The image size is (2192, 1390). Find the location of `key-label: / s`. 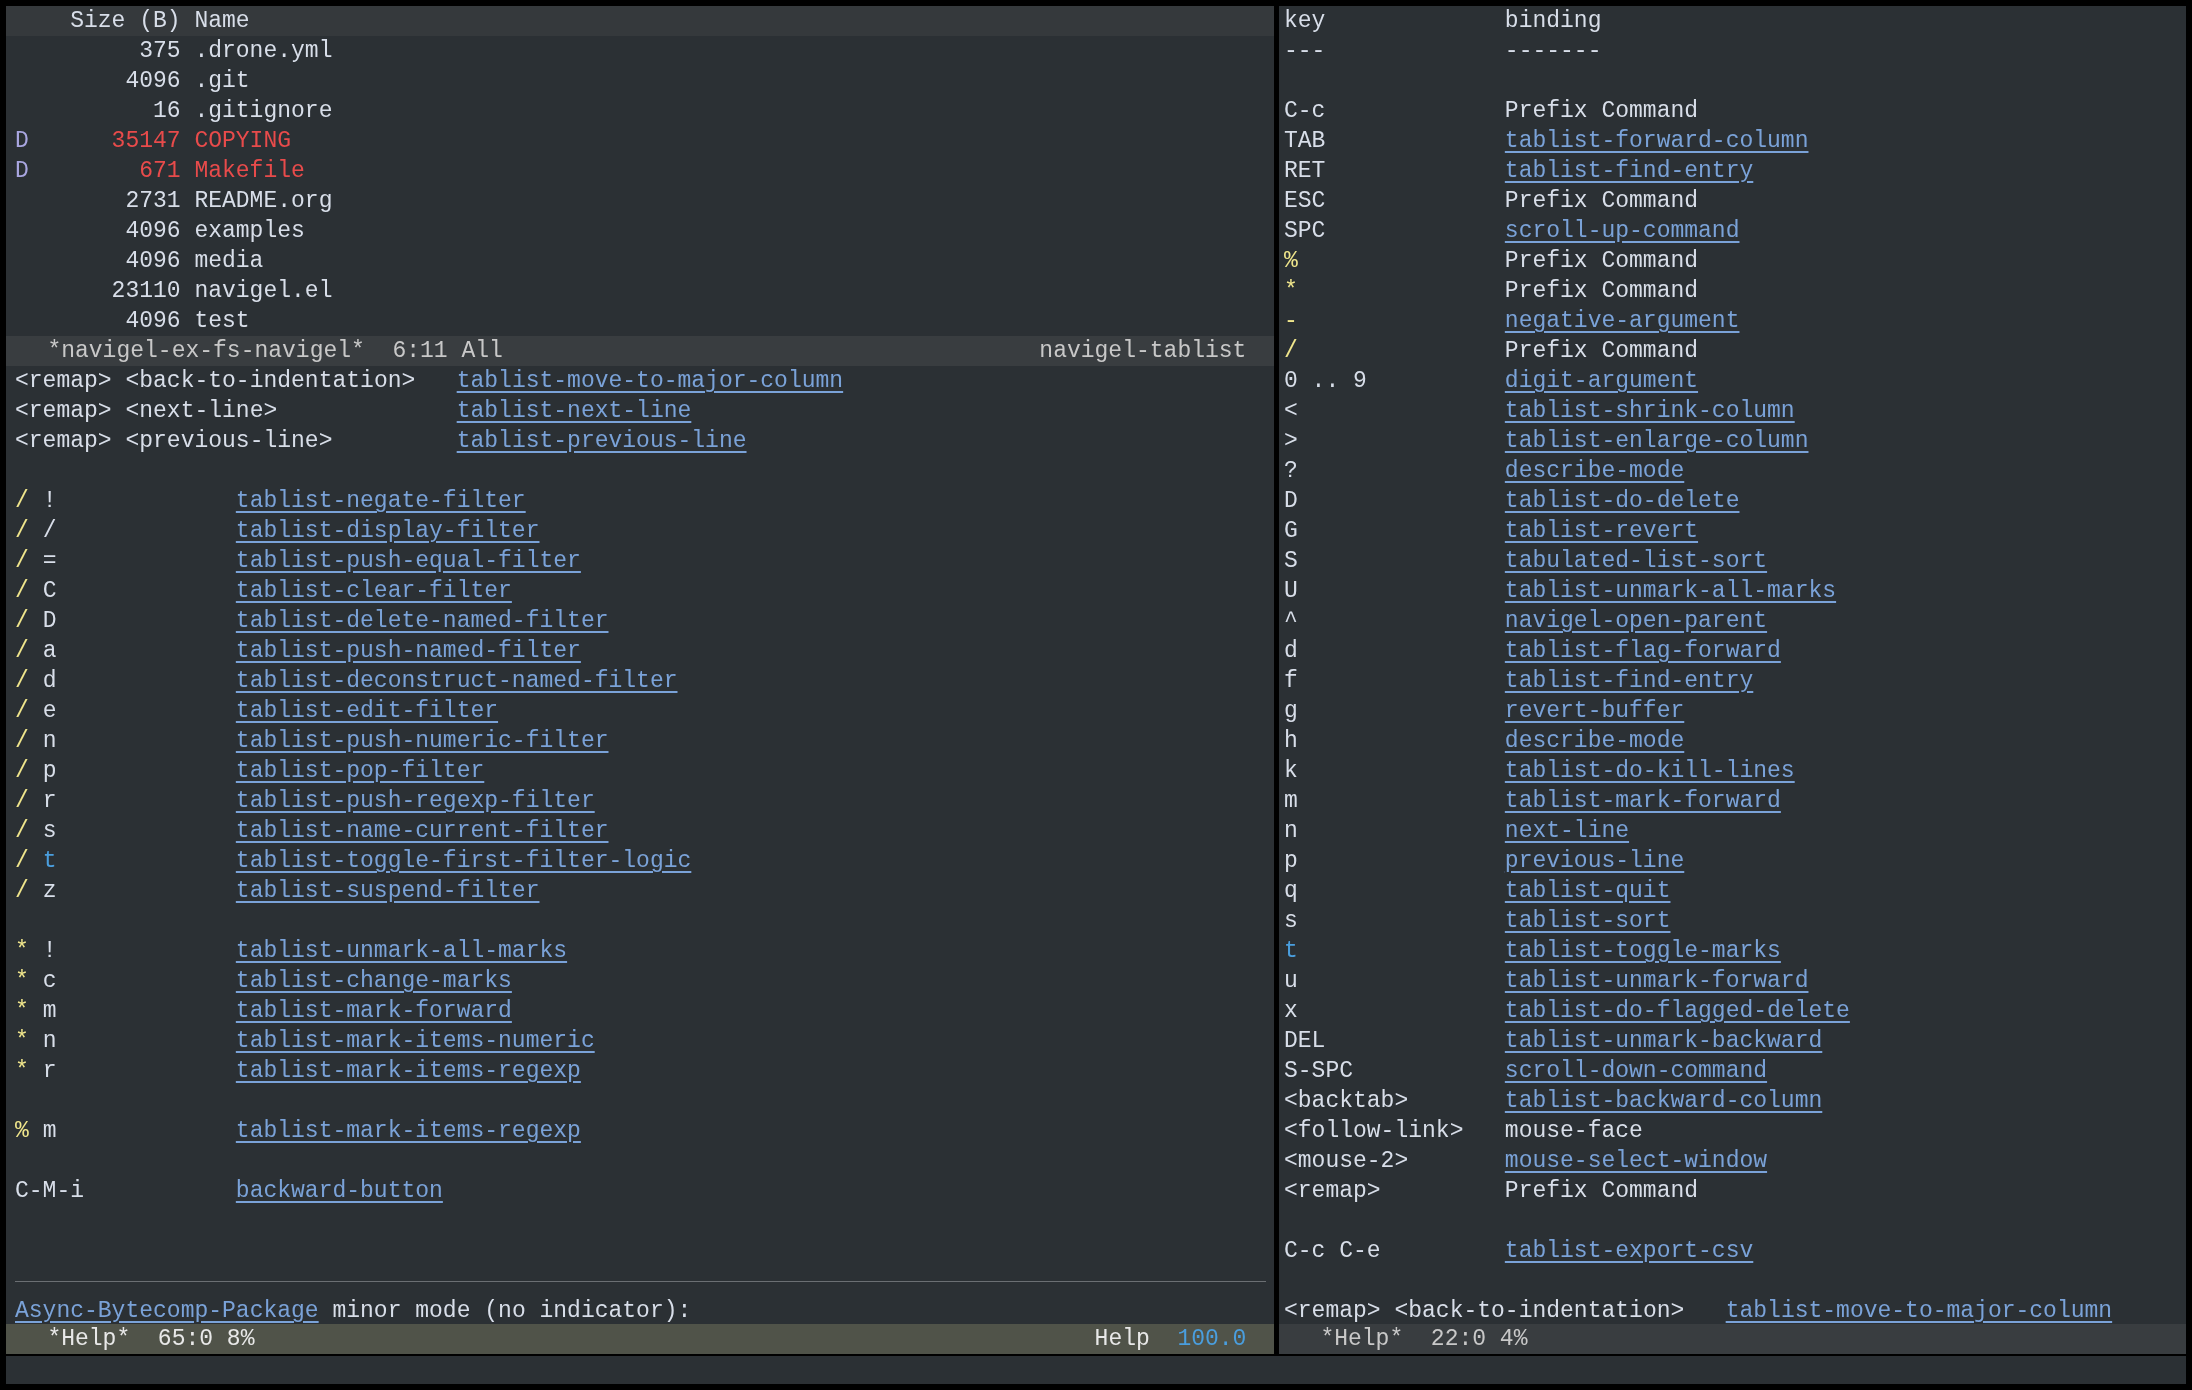

key-label: / s is located at coordinates (36, 831).